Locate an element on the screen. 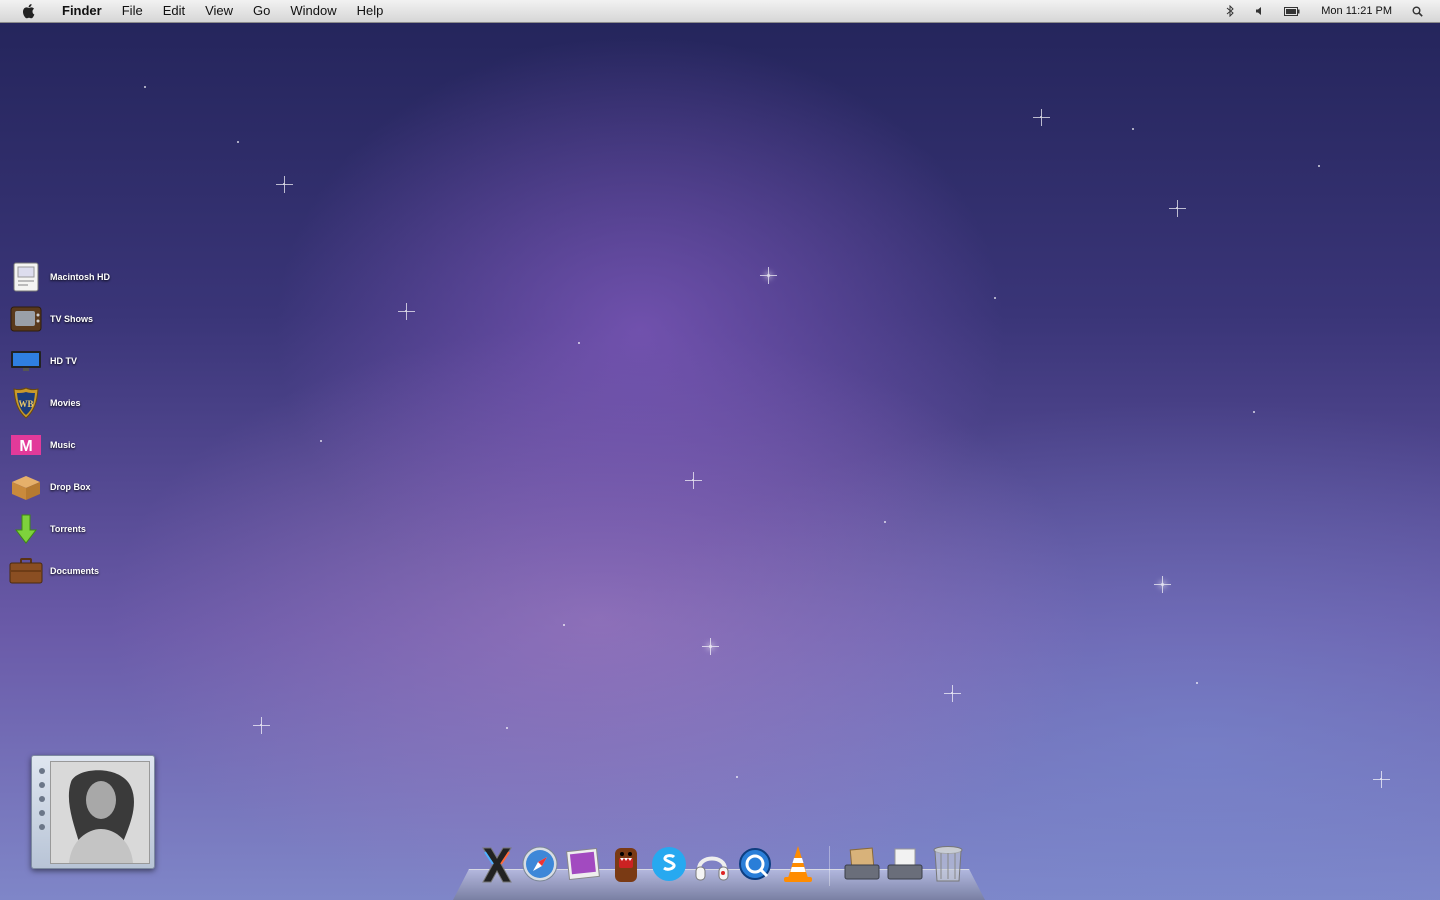 The width and height of the screenshot is (1440, 900). desktop-icon-movies: WB Movies is located at coordinates (83, 403).